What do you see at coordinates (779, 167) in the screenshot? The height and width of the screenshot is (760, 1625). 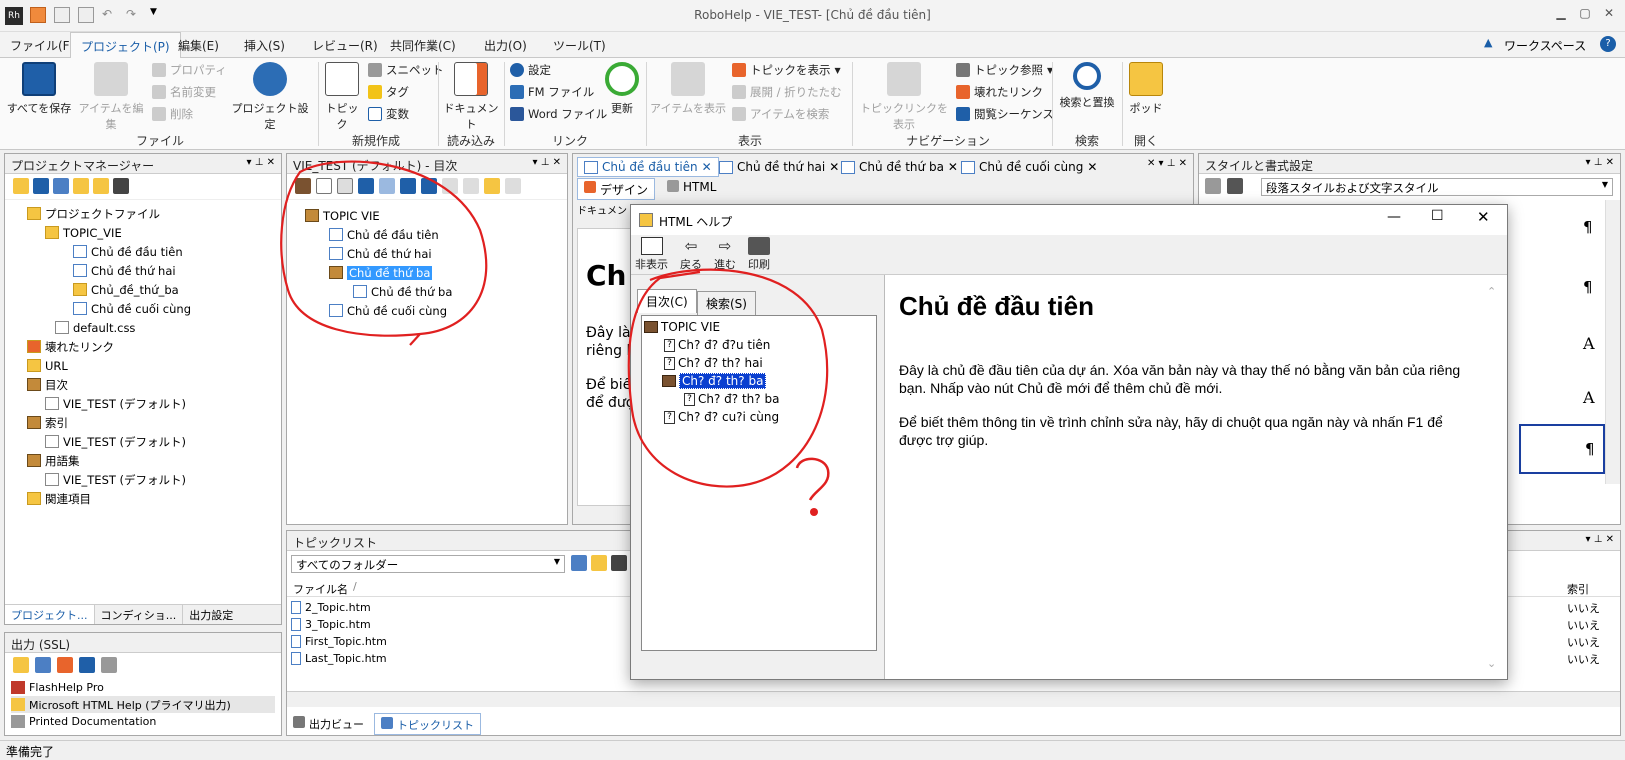 I see `editor-tab: Chủ đề thứ hai ✕` at bounding box center [779, 167].